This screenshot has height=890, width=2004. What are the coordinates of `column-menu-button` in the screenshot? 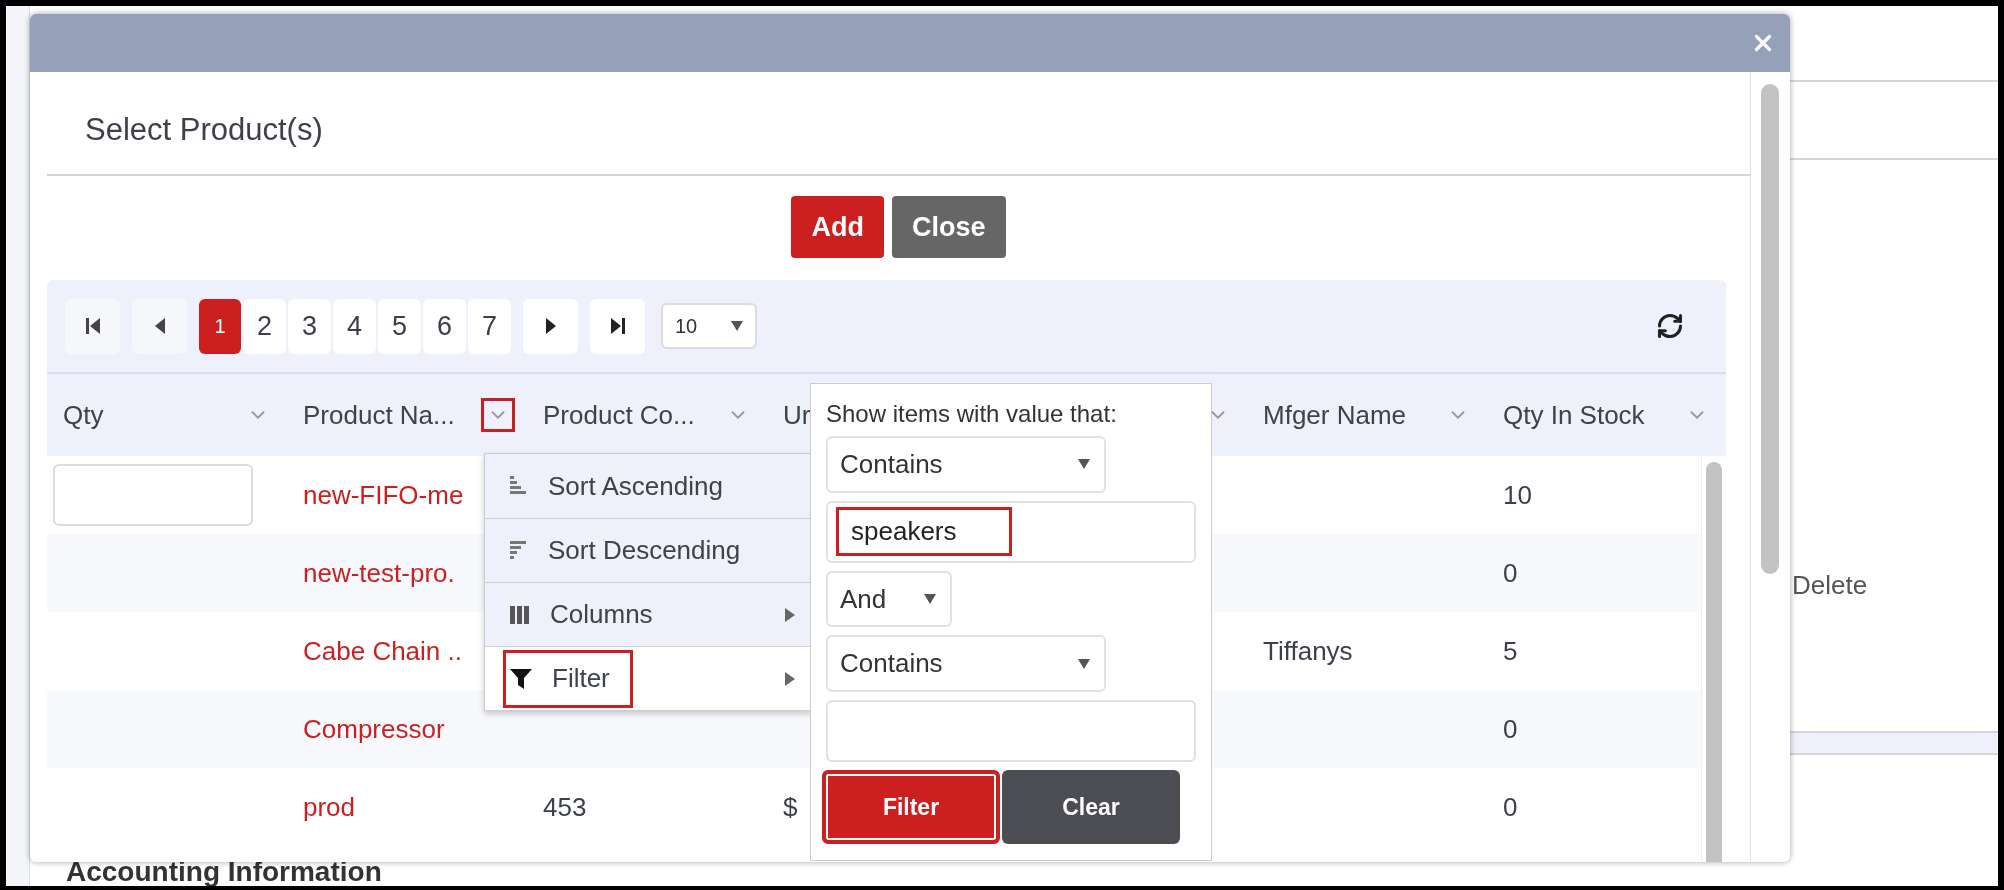 It's located at (498, 415).